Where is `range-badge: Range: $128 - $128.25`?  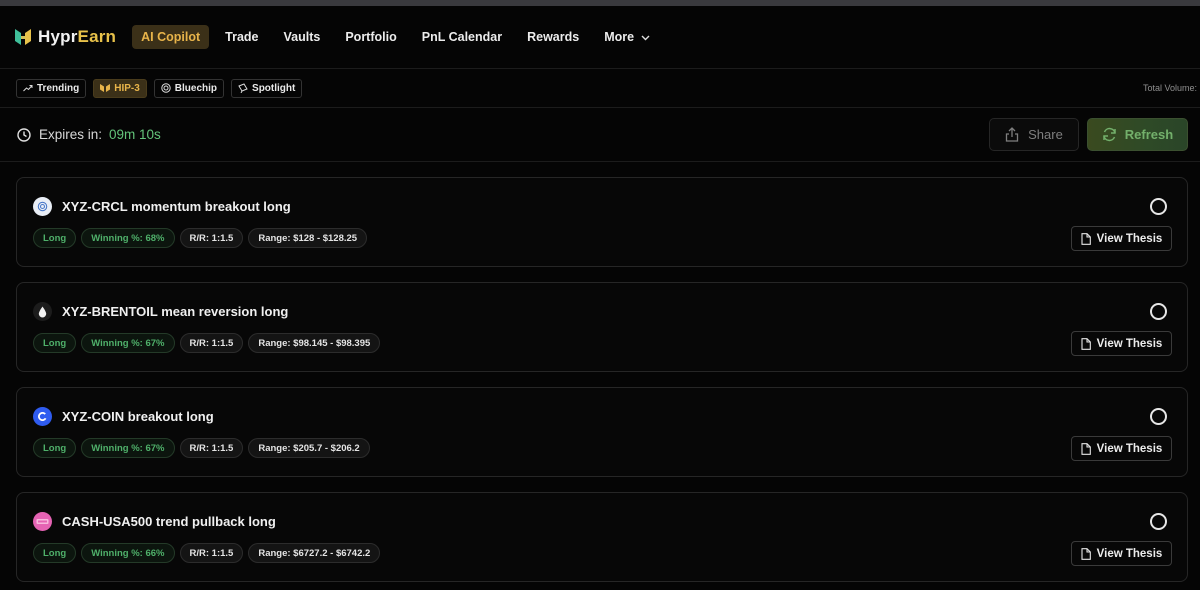
range-badge: Range: $128 - $128.25 is located at coordinates (308, 238).